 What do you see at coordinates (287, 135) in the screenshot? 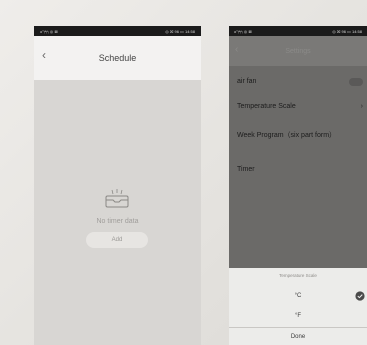
I see `settings-item-label: Week Program（six part form）` at bounding box center [287, 135].